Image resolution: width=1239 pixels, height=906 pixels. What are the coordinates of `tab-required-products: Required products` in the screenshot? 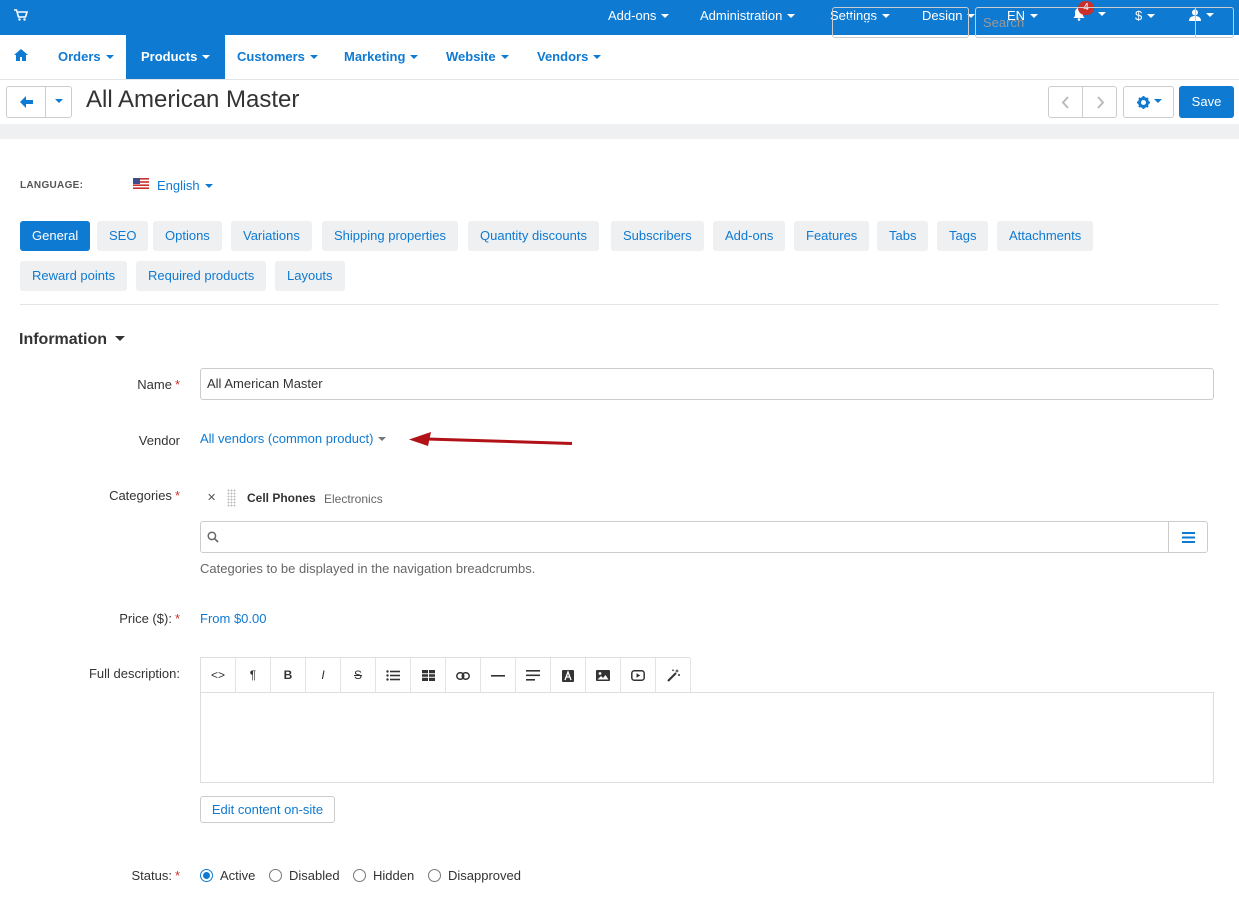 It's located at (201, 276).